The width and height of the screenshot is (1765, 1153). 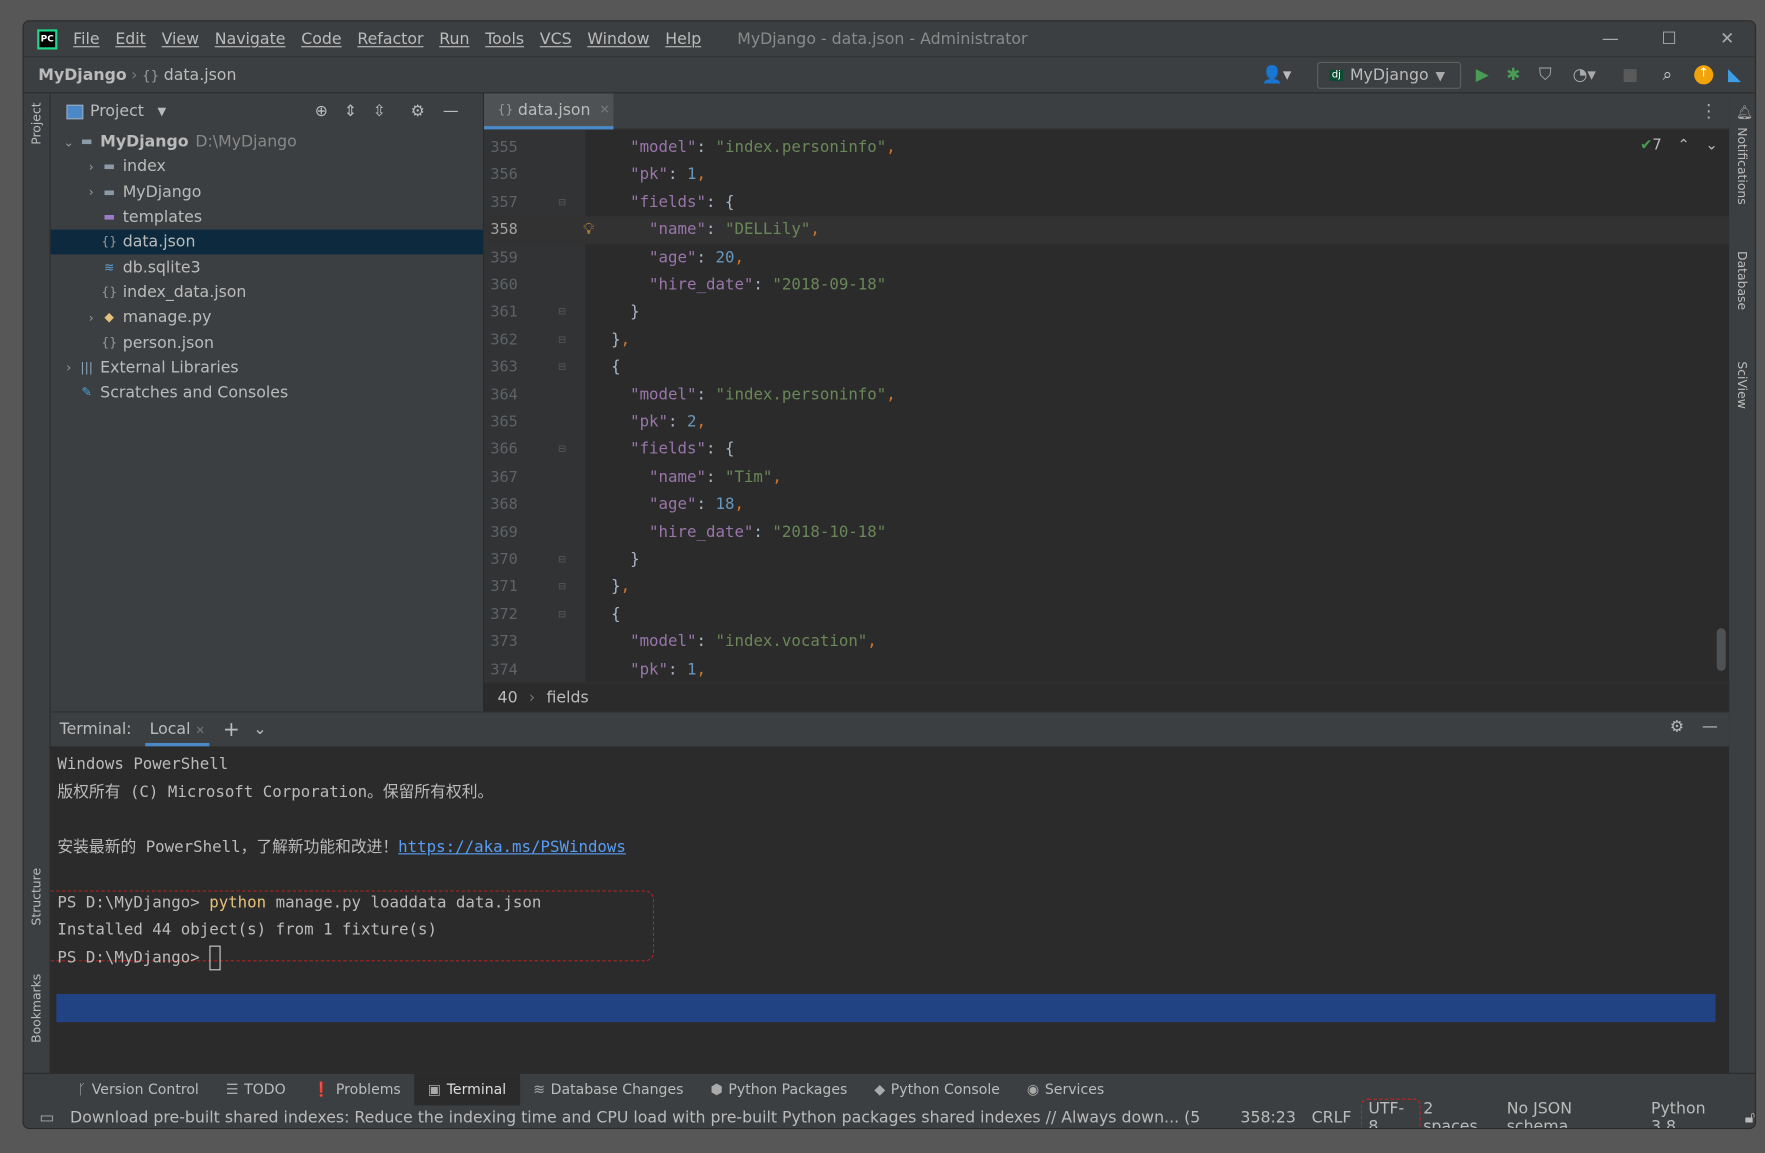 What do you see at coordinates (1630, 74) in the screenshot?
I see `stop-icon: ■` at bounding box center [1630, 74].